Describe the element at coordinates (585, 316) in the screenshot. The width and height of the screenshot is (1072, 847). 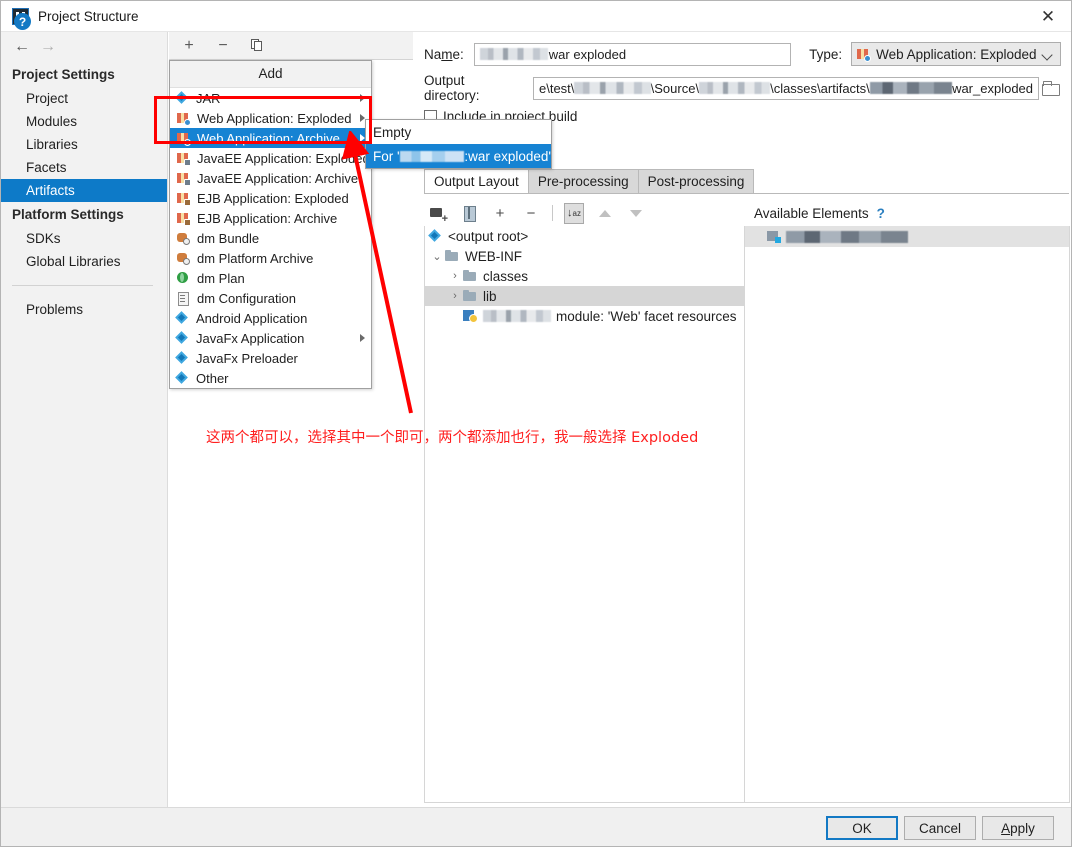
I see `tree-row-module-facet-resources: module: 'Web' facet resources` at that location.